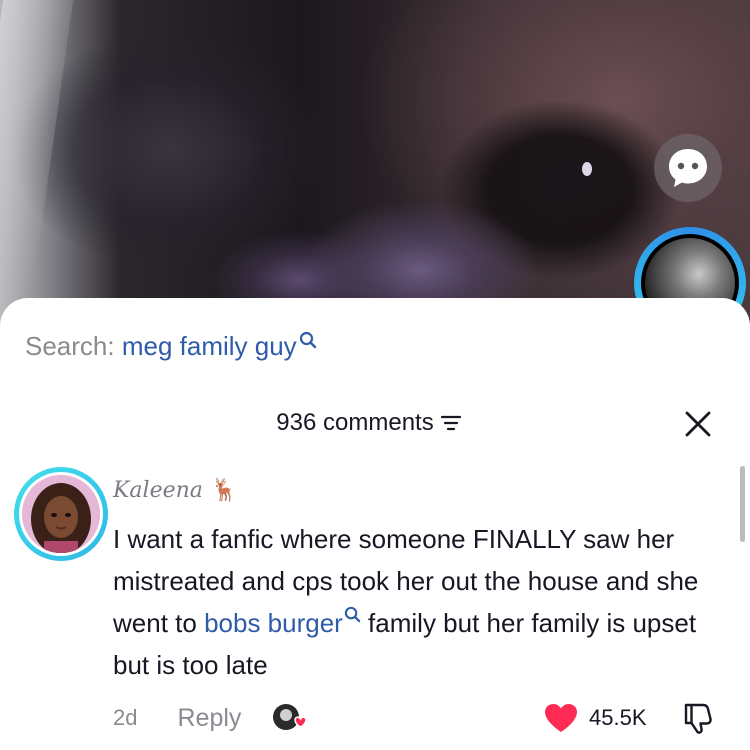 Image resolution: width=750 pixels, height=750 pixels. I want to click on like-count: 45.5K, so click(618, 717).